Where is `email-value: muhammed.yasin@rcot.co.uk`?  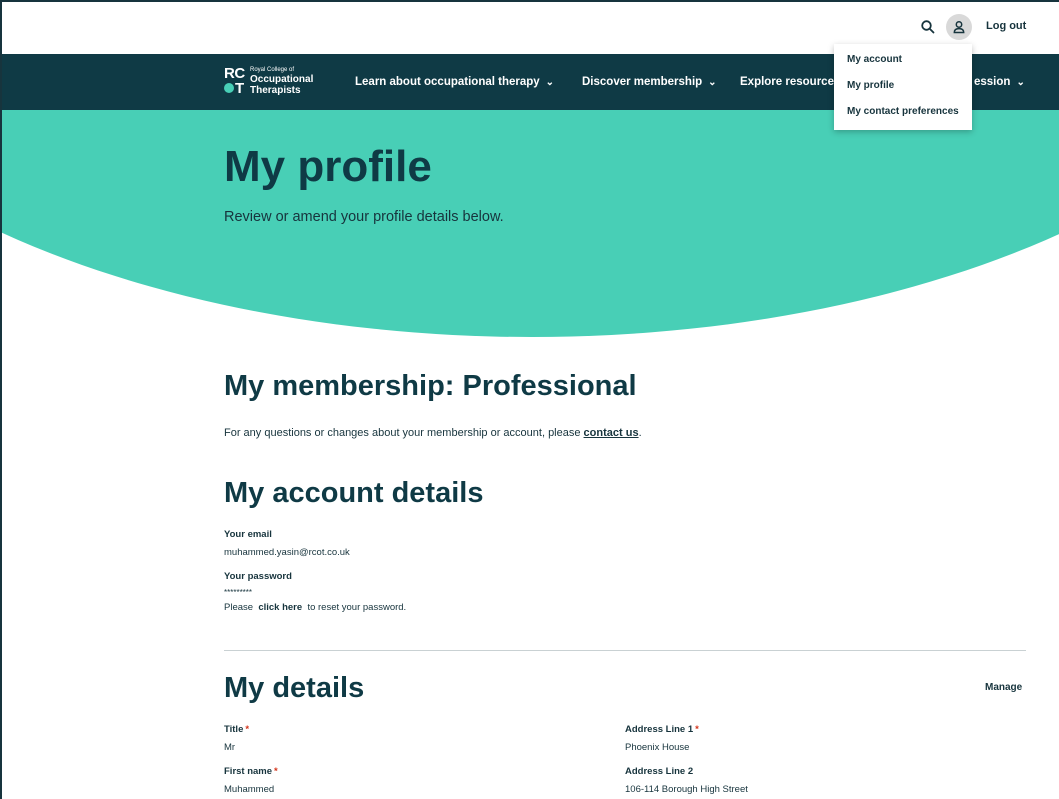 email-value: muhammed.yasin@rcot.co.uk is located at coordinates (287, 552).